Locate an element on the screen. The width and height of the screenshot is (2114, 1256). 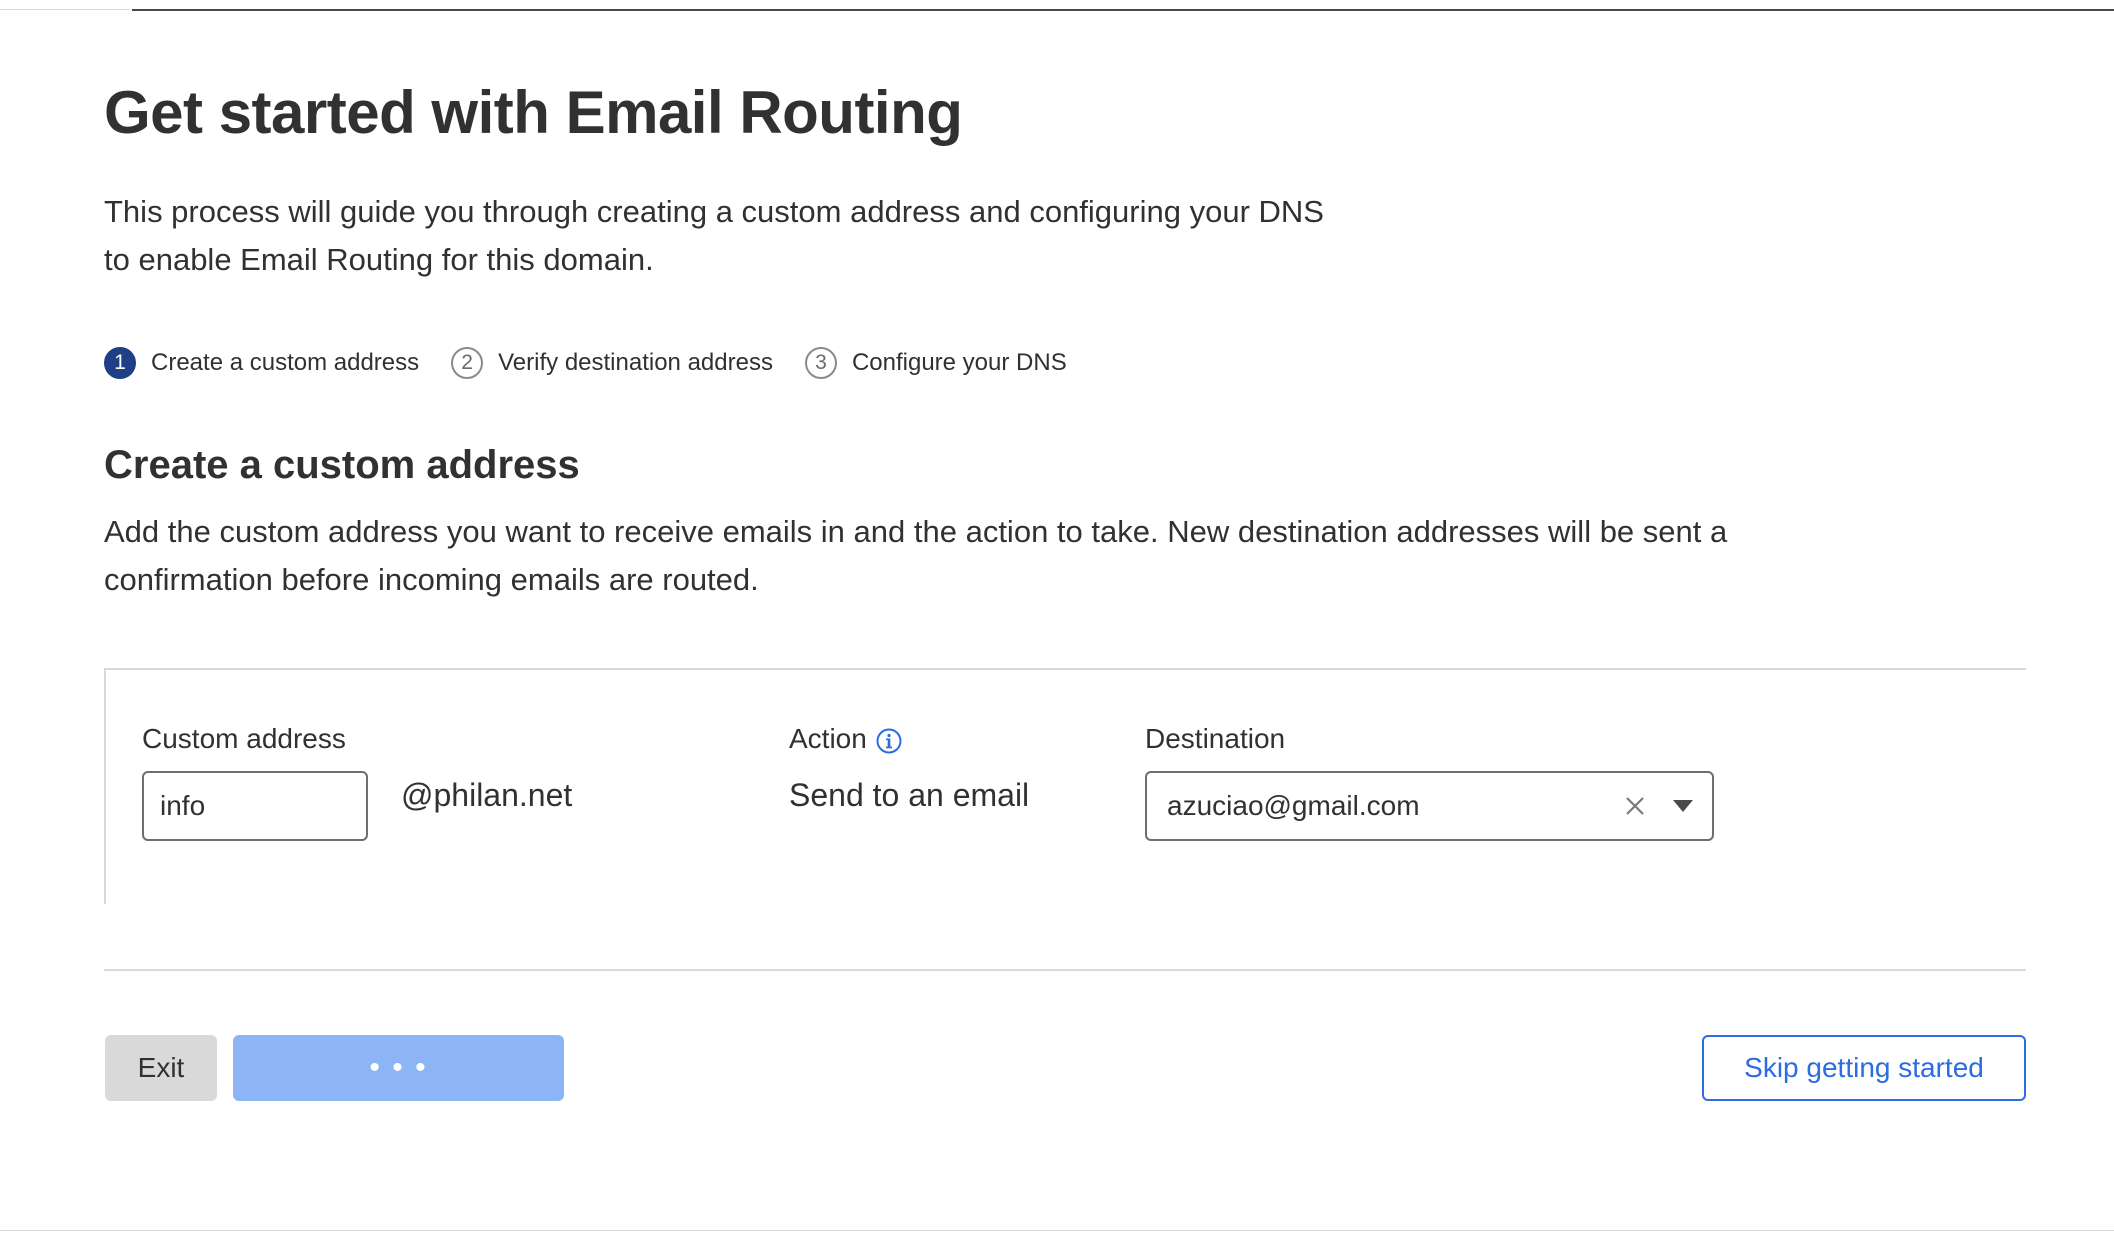
exit-button: Exit is located at coordinates (161, 1068).